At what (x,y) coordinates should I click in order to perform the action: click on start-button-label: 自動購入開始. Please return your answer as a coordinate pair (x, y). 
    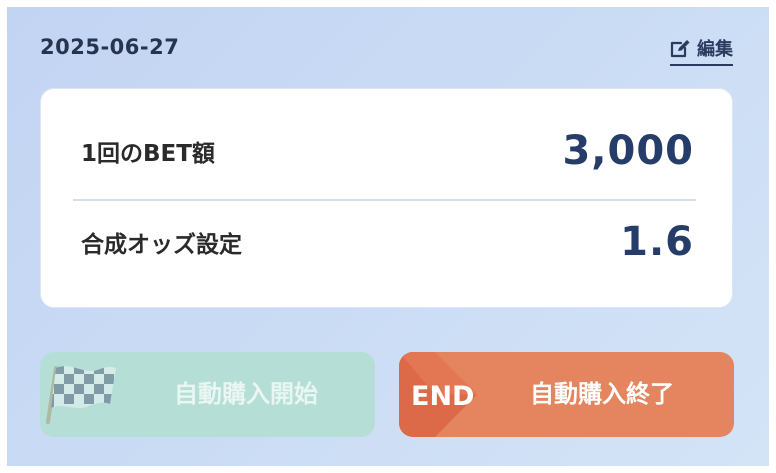
    Looking at the image, I should click on (246, 394).